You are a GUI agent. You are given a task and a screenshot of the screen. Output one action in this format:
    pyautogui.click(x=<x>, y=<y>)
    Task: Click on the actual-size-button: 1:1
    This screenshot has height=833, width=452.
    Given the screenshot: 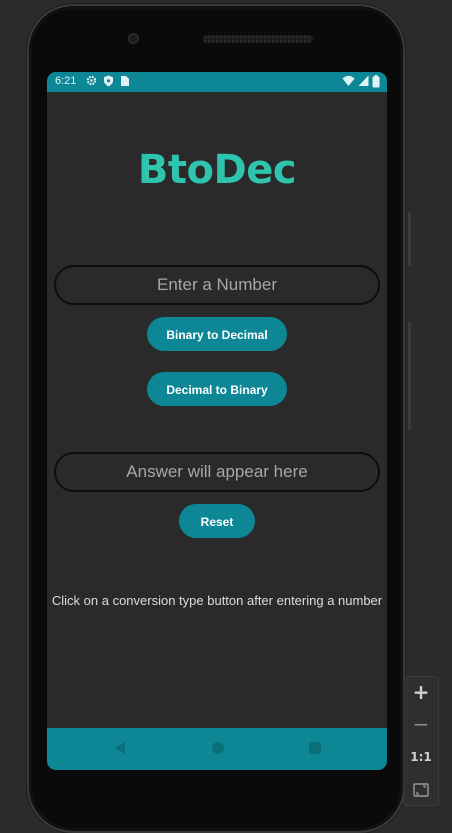 What is the action you would take?
    pyautogui.click(x=421, y=757)
    